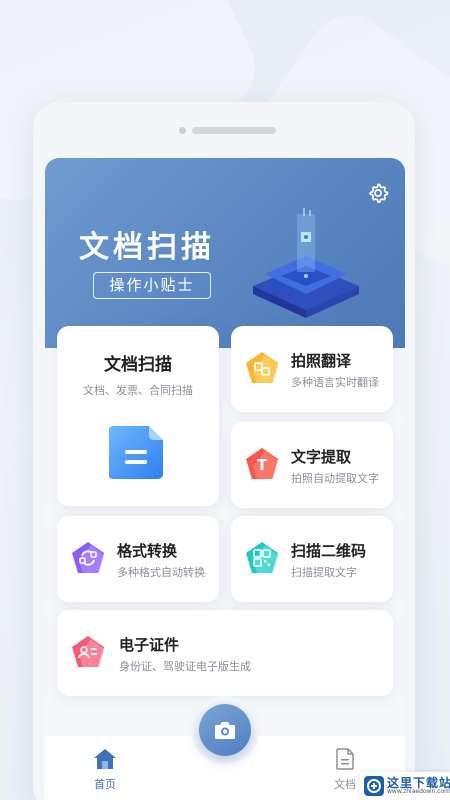 This screenshot has height=800, width=450. What do you see at coordinates (345, 759) in the screenshot?
I see `document-outline-icon` at bounding box center [345, 759].